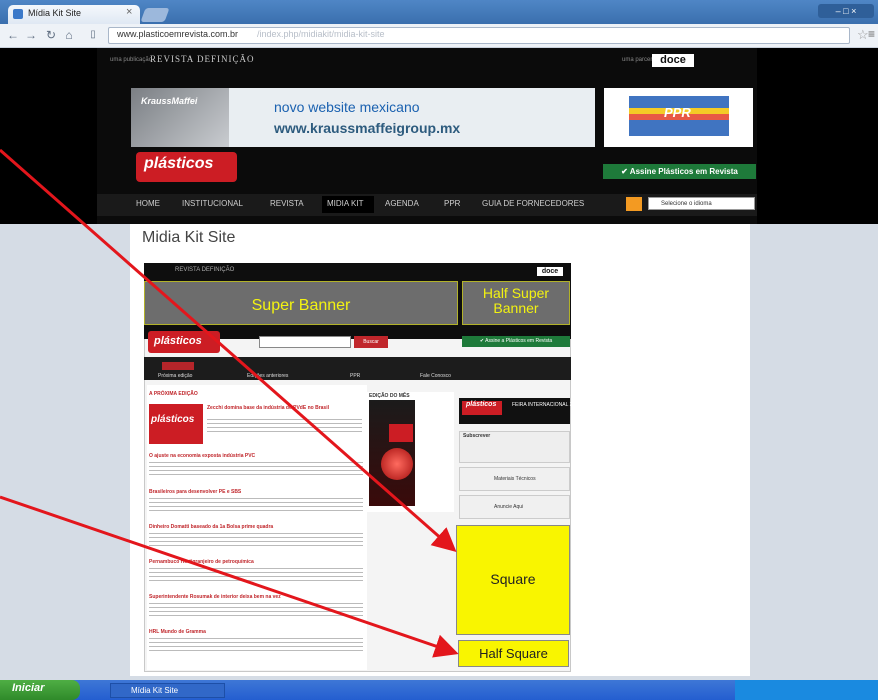 This screenshot has width=878, height=700. Describe the element at coordinates (131, 60) in the screenshot. I see `publisher-caption: uma publicação` at that location.